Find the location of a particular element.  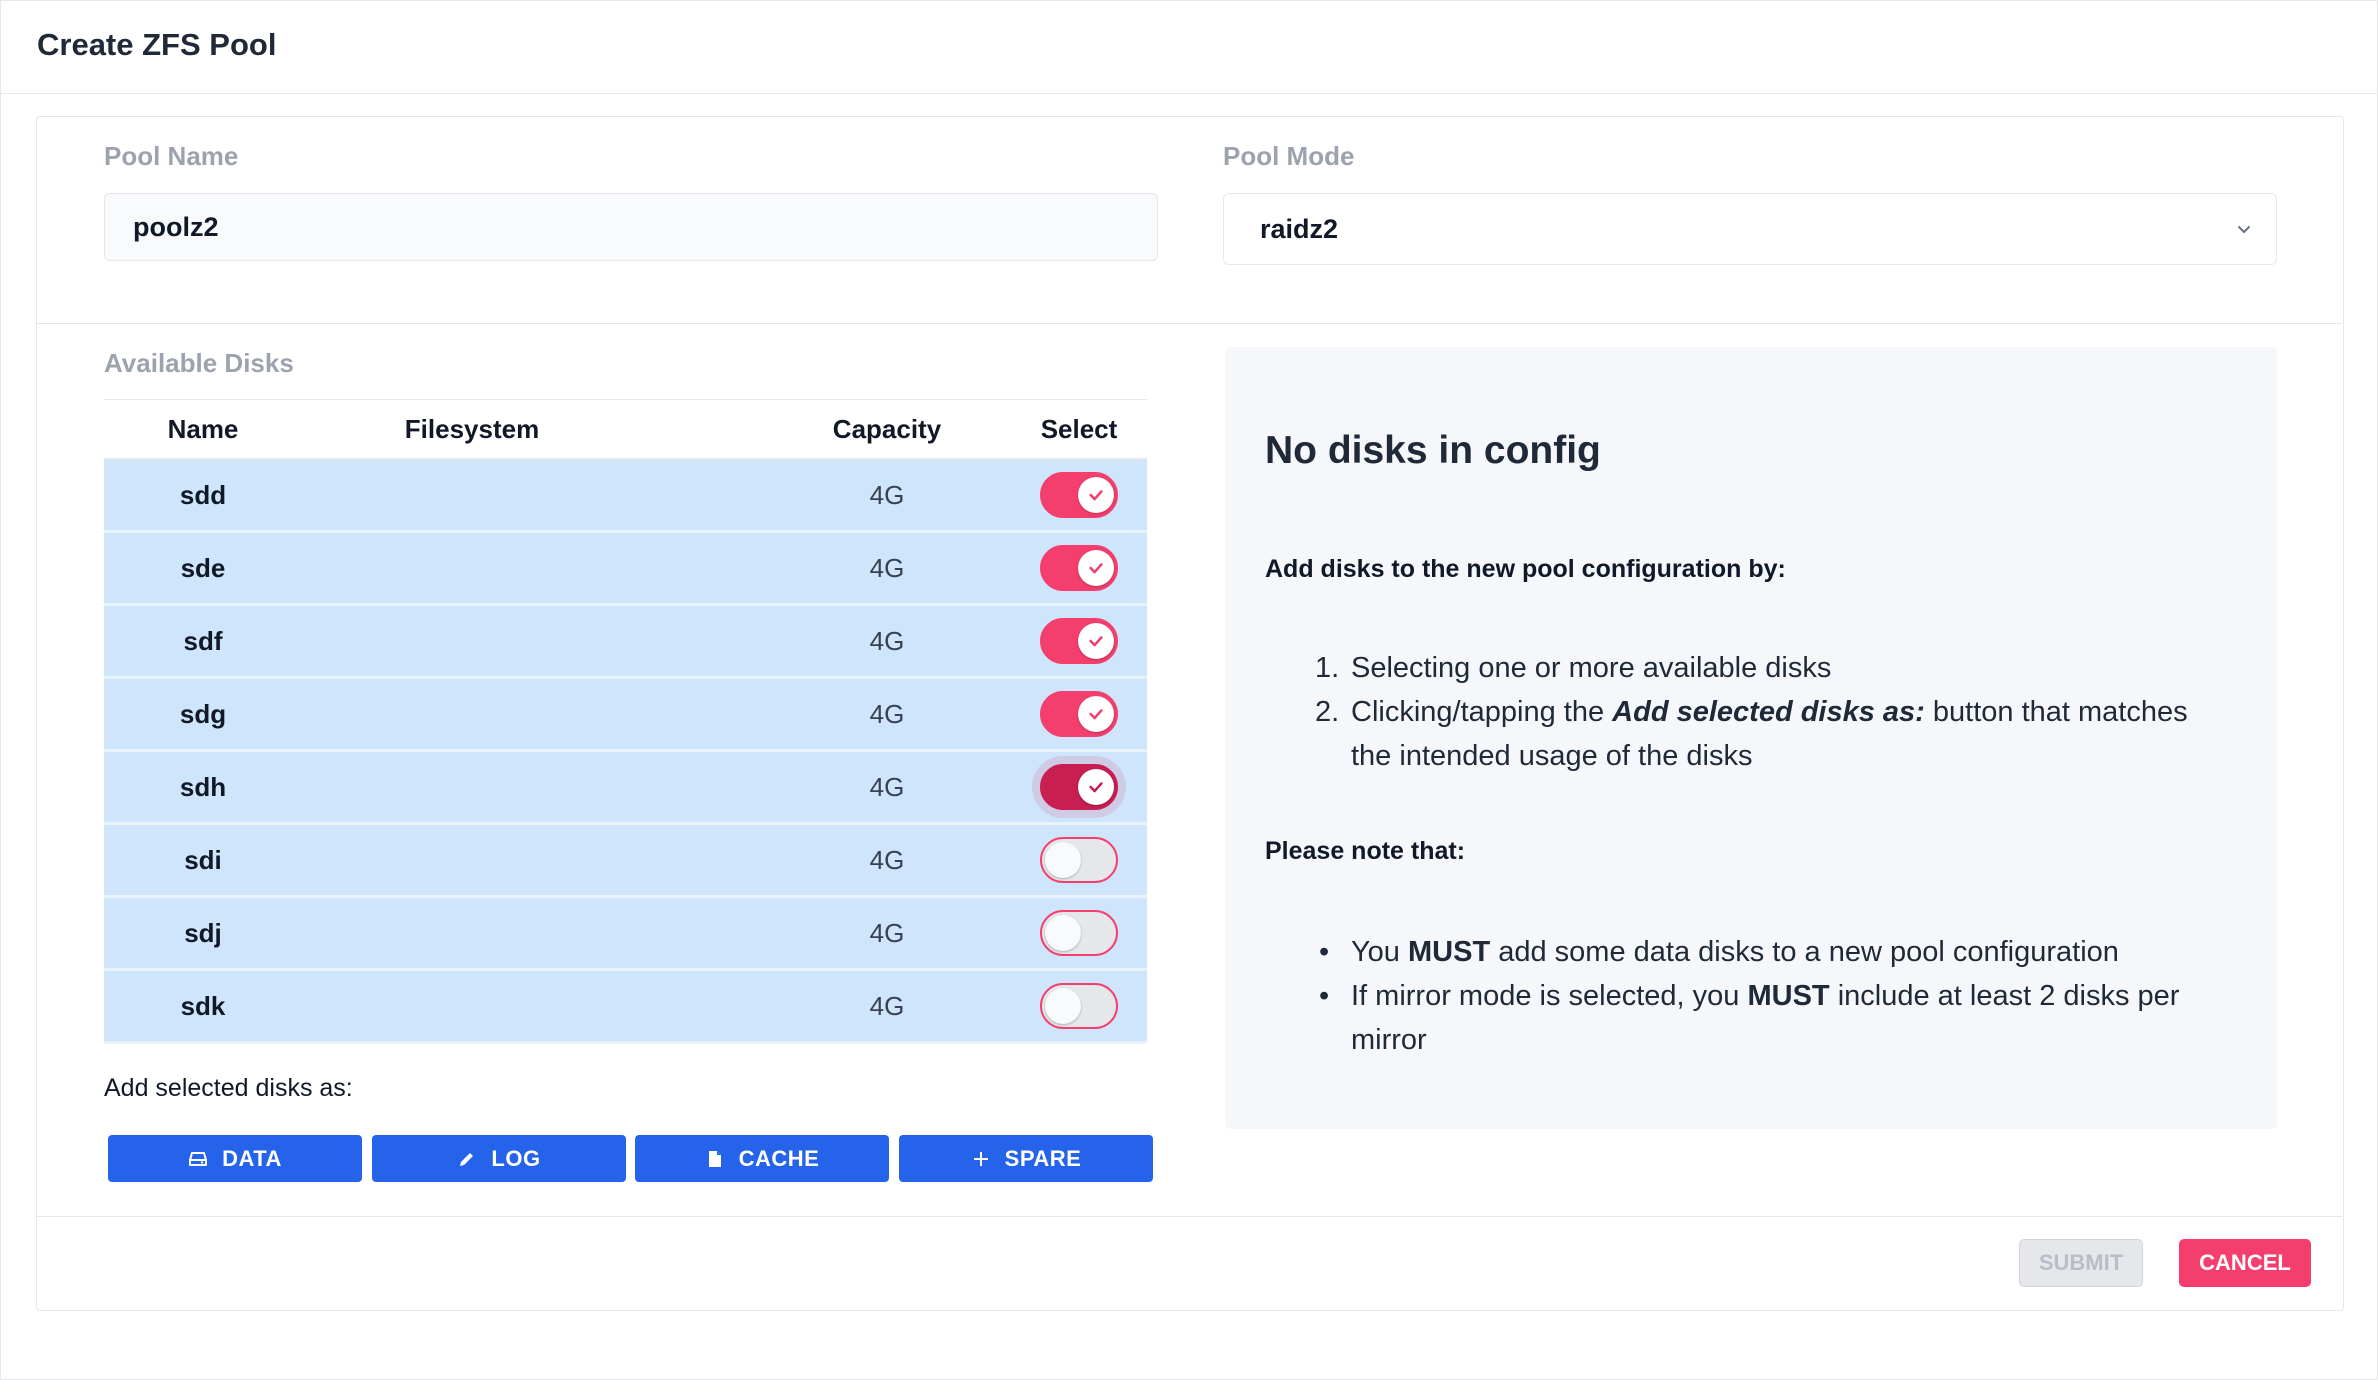

disk-name: sdh is located at coordinates (203, 786).